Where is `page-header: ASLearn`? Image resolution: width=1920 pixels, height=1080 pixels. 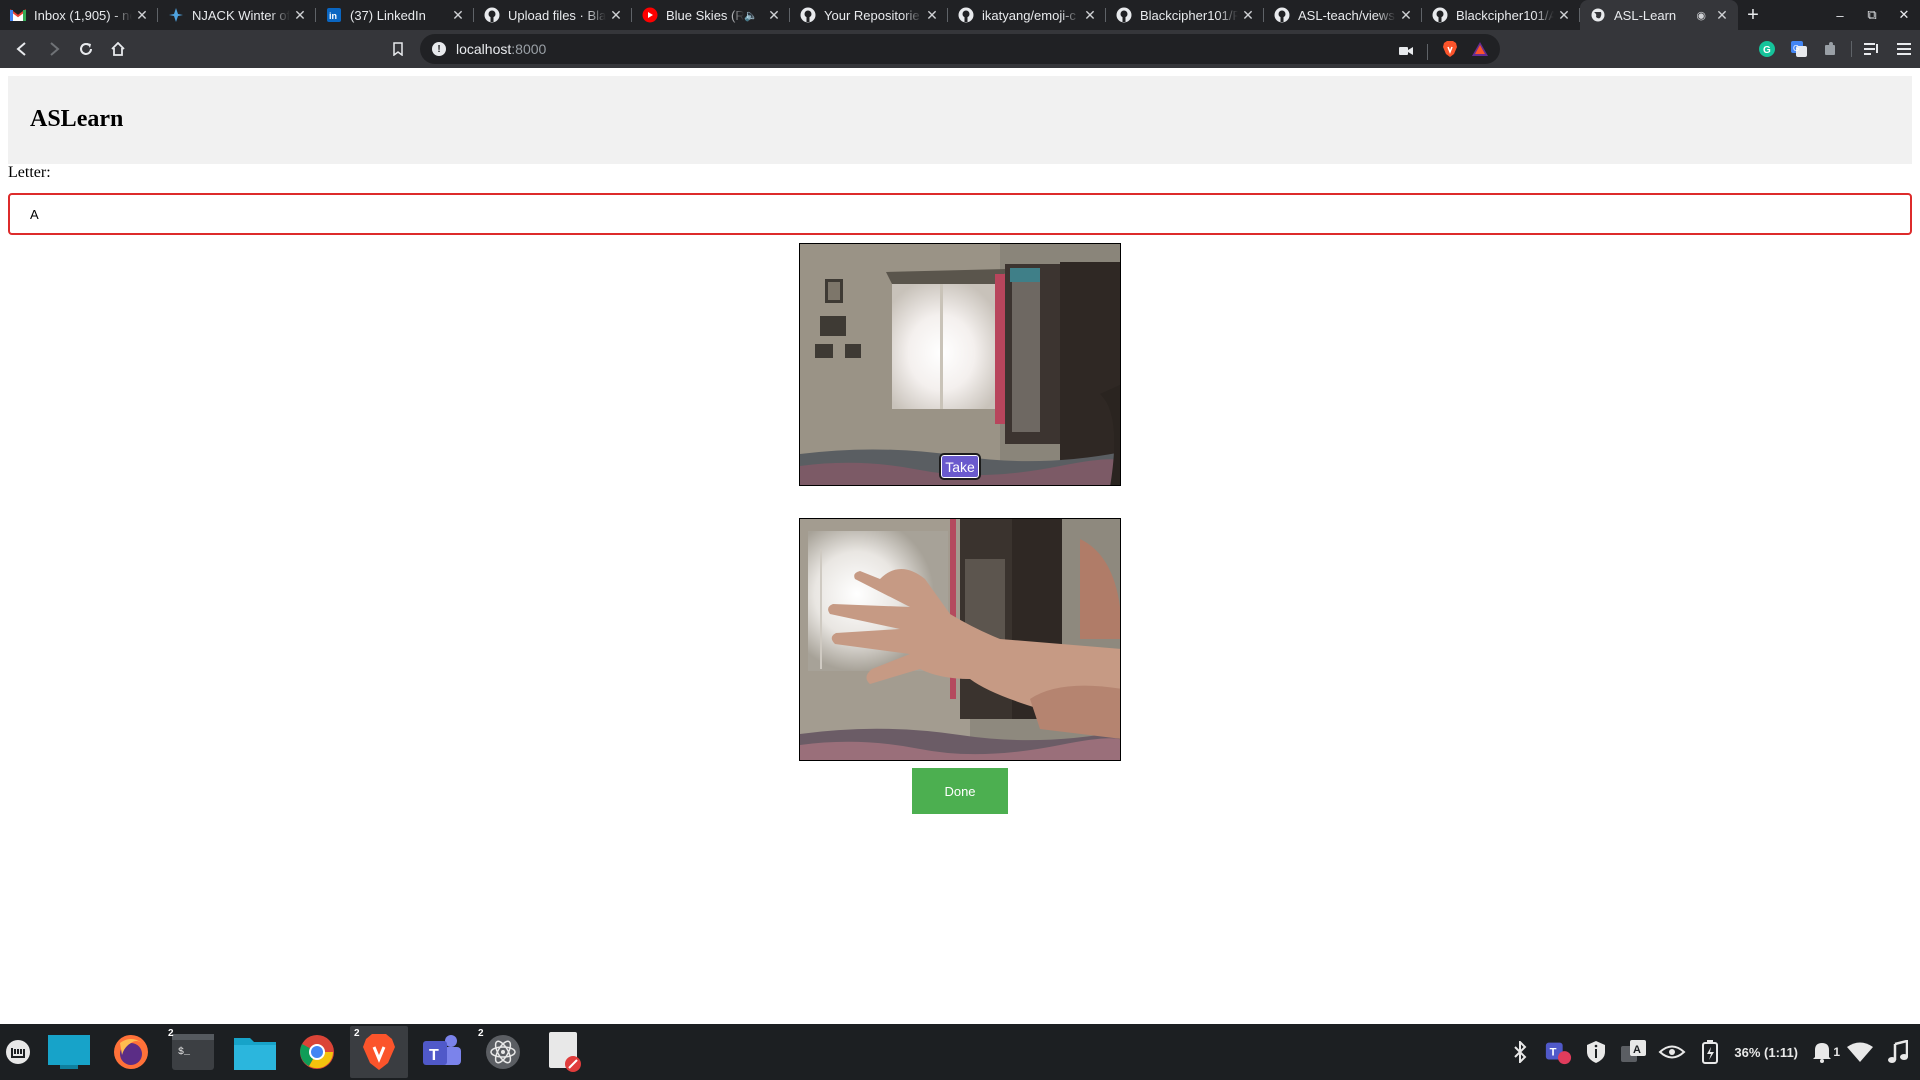
page-header: ASLearn is located at coordinates (960, 120).